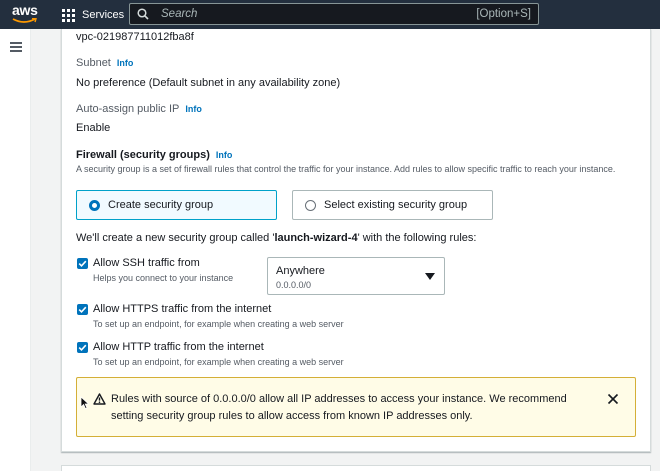 The image size is (660, 471). I want to click on allow-http-checkbox, so click(82, 347).